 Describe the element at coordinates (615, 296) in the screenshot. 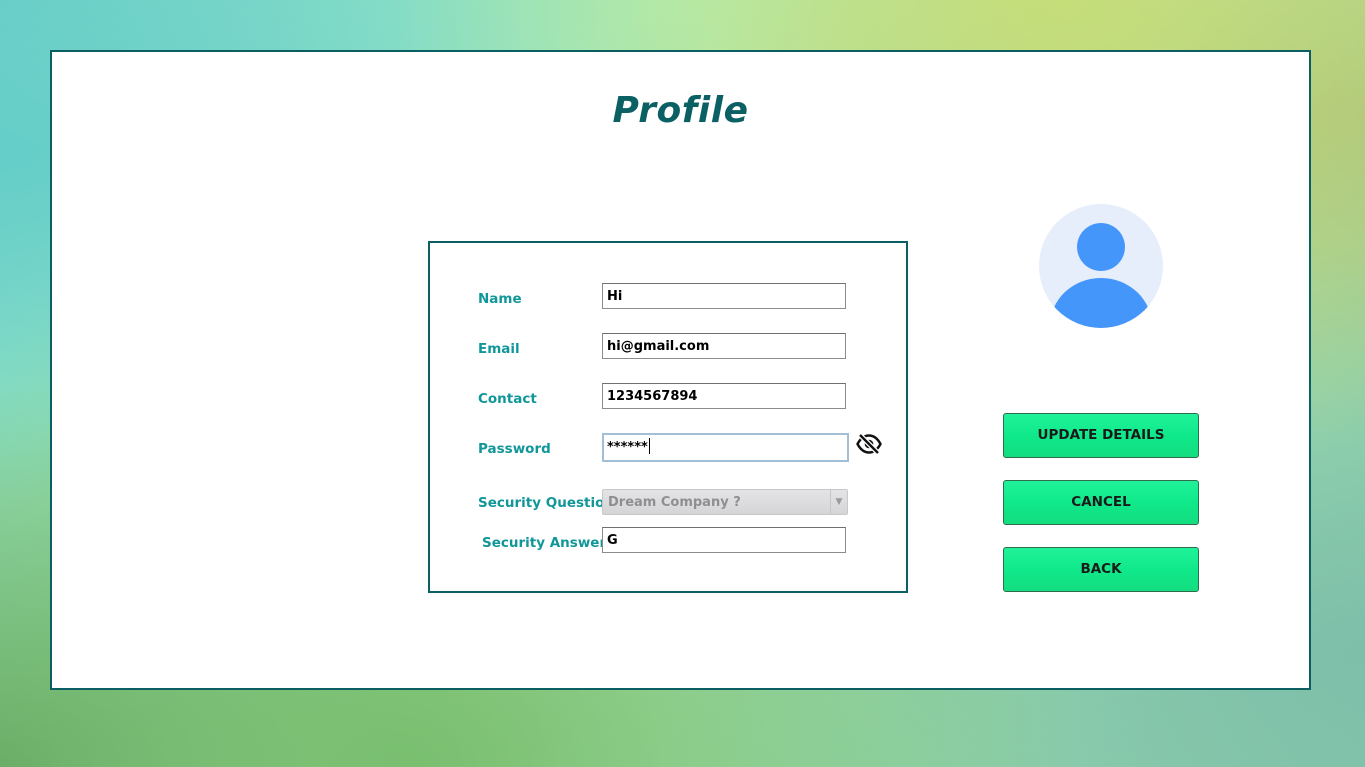

I see `name-field-value: Hi` at that location.